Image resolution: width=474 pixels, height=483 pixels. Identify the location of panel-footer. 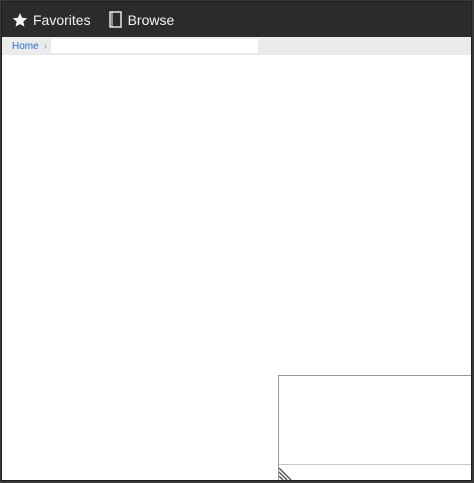
(374, 472).